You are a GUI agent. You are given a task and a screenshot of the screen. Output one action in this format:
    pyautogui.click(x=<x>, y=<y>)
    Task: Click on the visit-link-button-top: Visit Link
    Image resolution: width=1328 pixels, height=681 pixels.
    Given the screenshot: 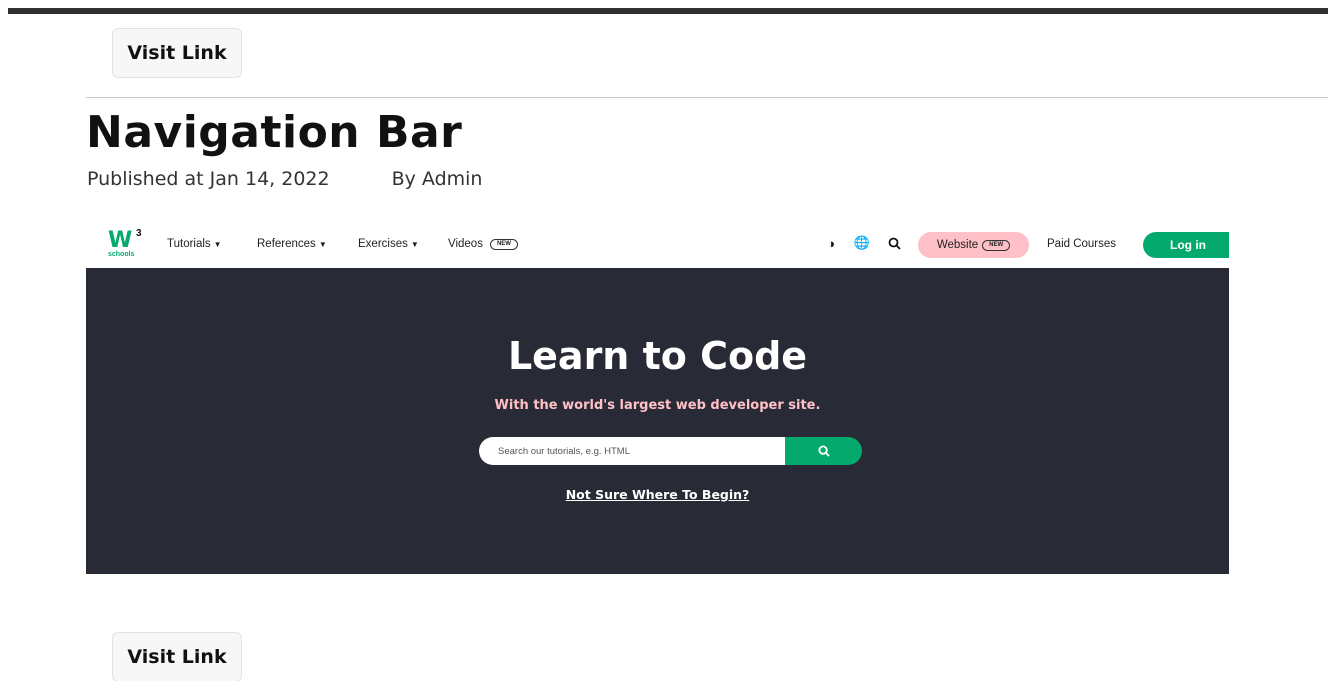 What is the action you would take?
    pyautogui.click(x=177, y=53)
    